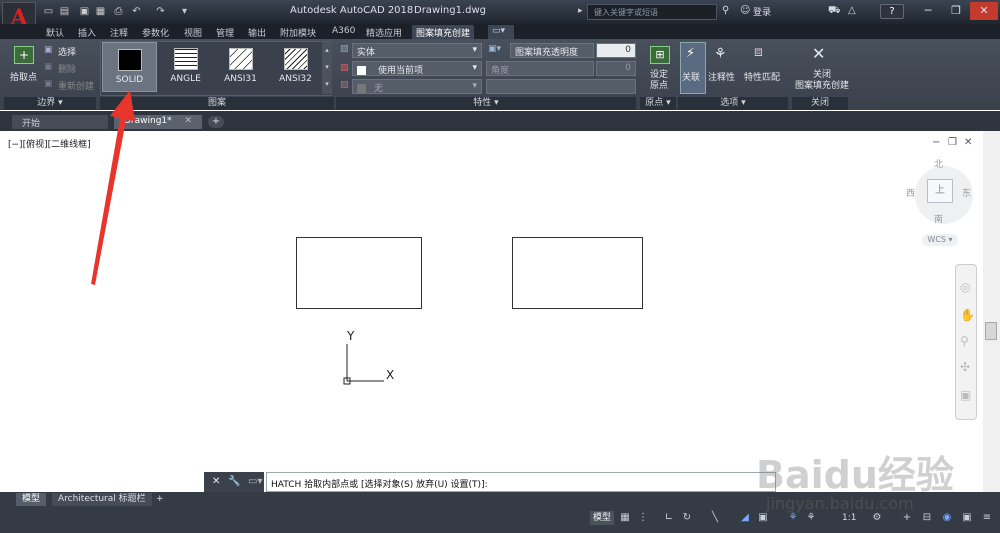 This screenshot has height=533, width=1000. What do you see at coordinates (136, 11) in the screenshot?
I see `undo-icon: ↶` at bounding box center [136, 11].